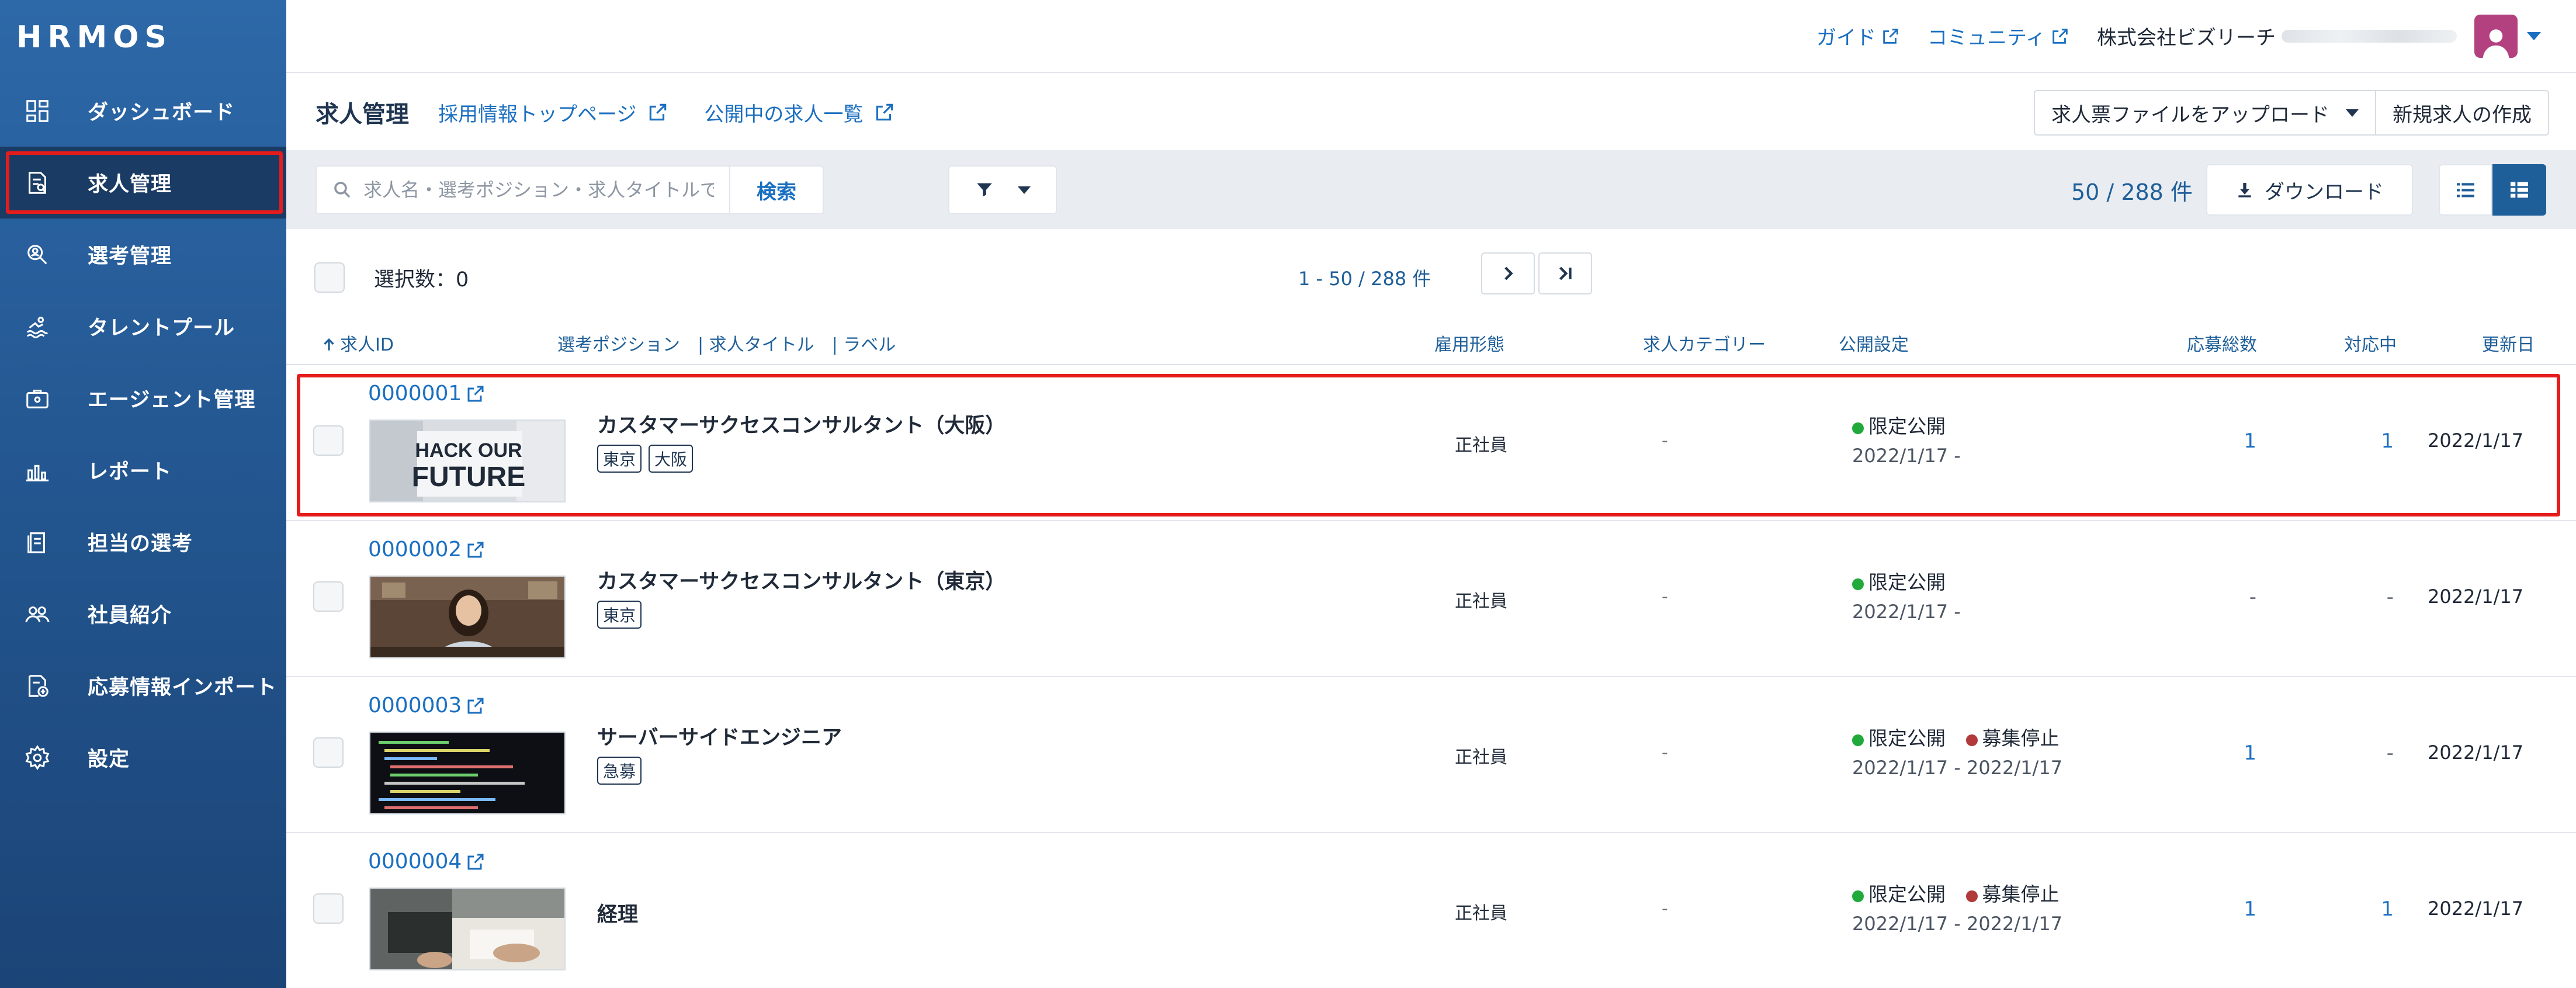 Image resolution: width=2576 pixels, height=988 pixels. I want to click on column-in-progress: 対応中, so click(2370, 343).